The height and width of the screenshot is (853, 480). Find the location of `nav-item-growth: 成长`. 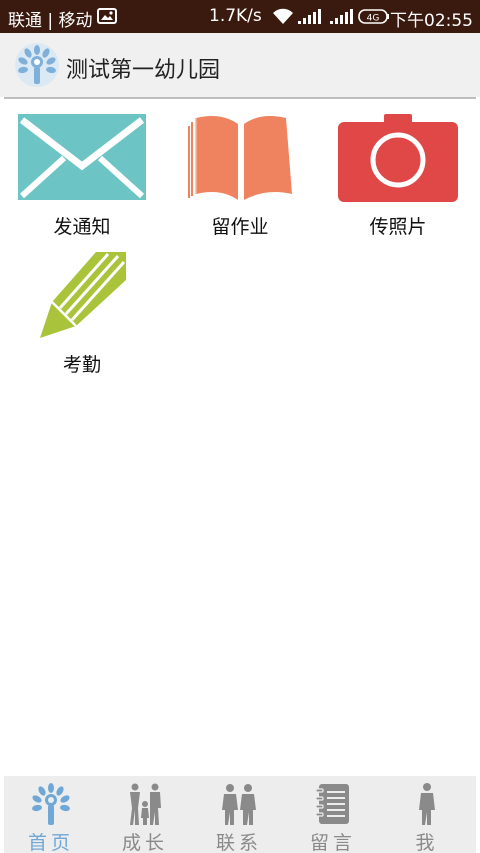

nav-item-growth: 成长 is located at coordinates (145, 814).